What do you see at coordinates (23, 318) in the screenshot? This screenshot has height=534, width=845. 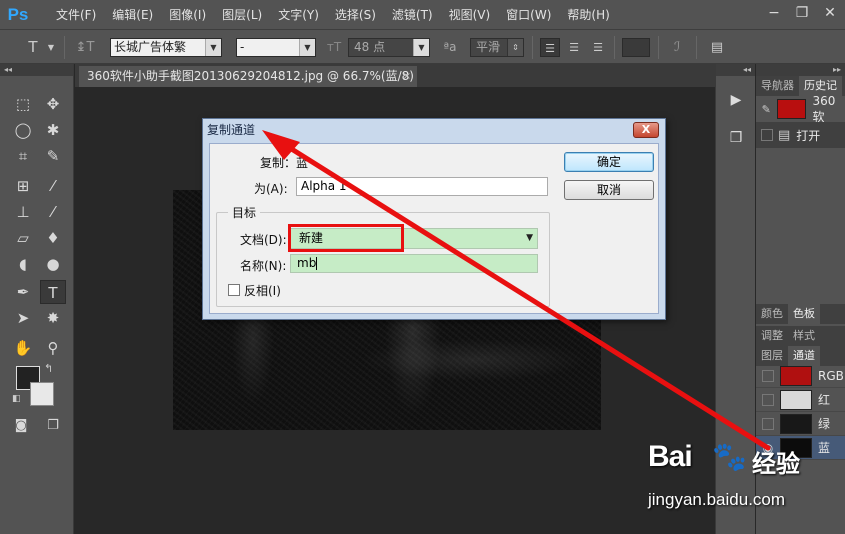 I see `path-selection-icon: ➤` at bounding box center [23, 318].